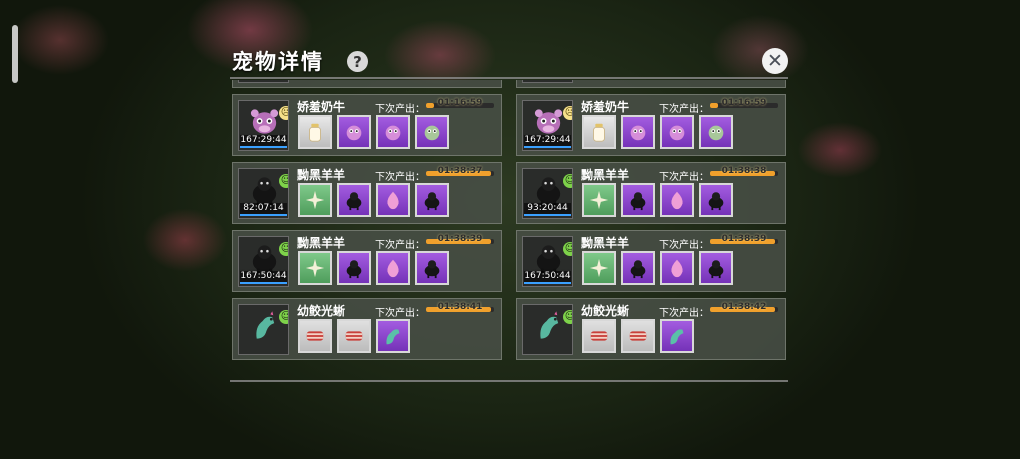 Image resolution: width=1020 pixels, height=459 pixels. I want to click on pet-name: 幼鲛光蜥, so click(605, 311).